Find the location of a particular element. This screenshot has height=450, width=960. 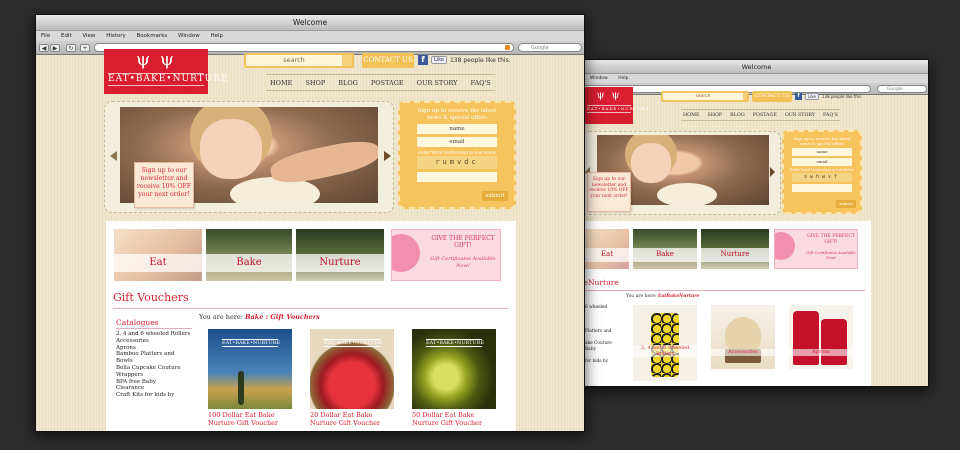

product-name-100-voucher: 100 Dollar Eat Bake Nurture Gift Voucher is located at coordinates (250, 419).